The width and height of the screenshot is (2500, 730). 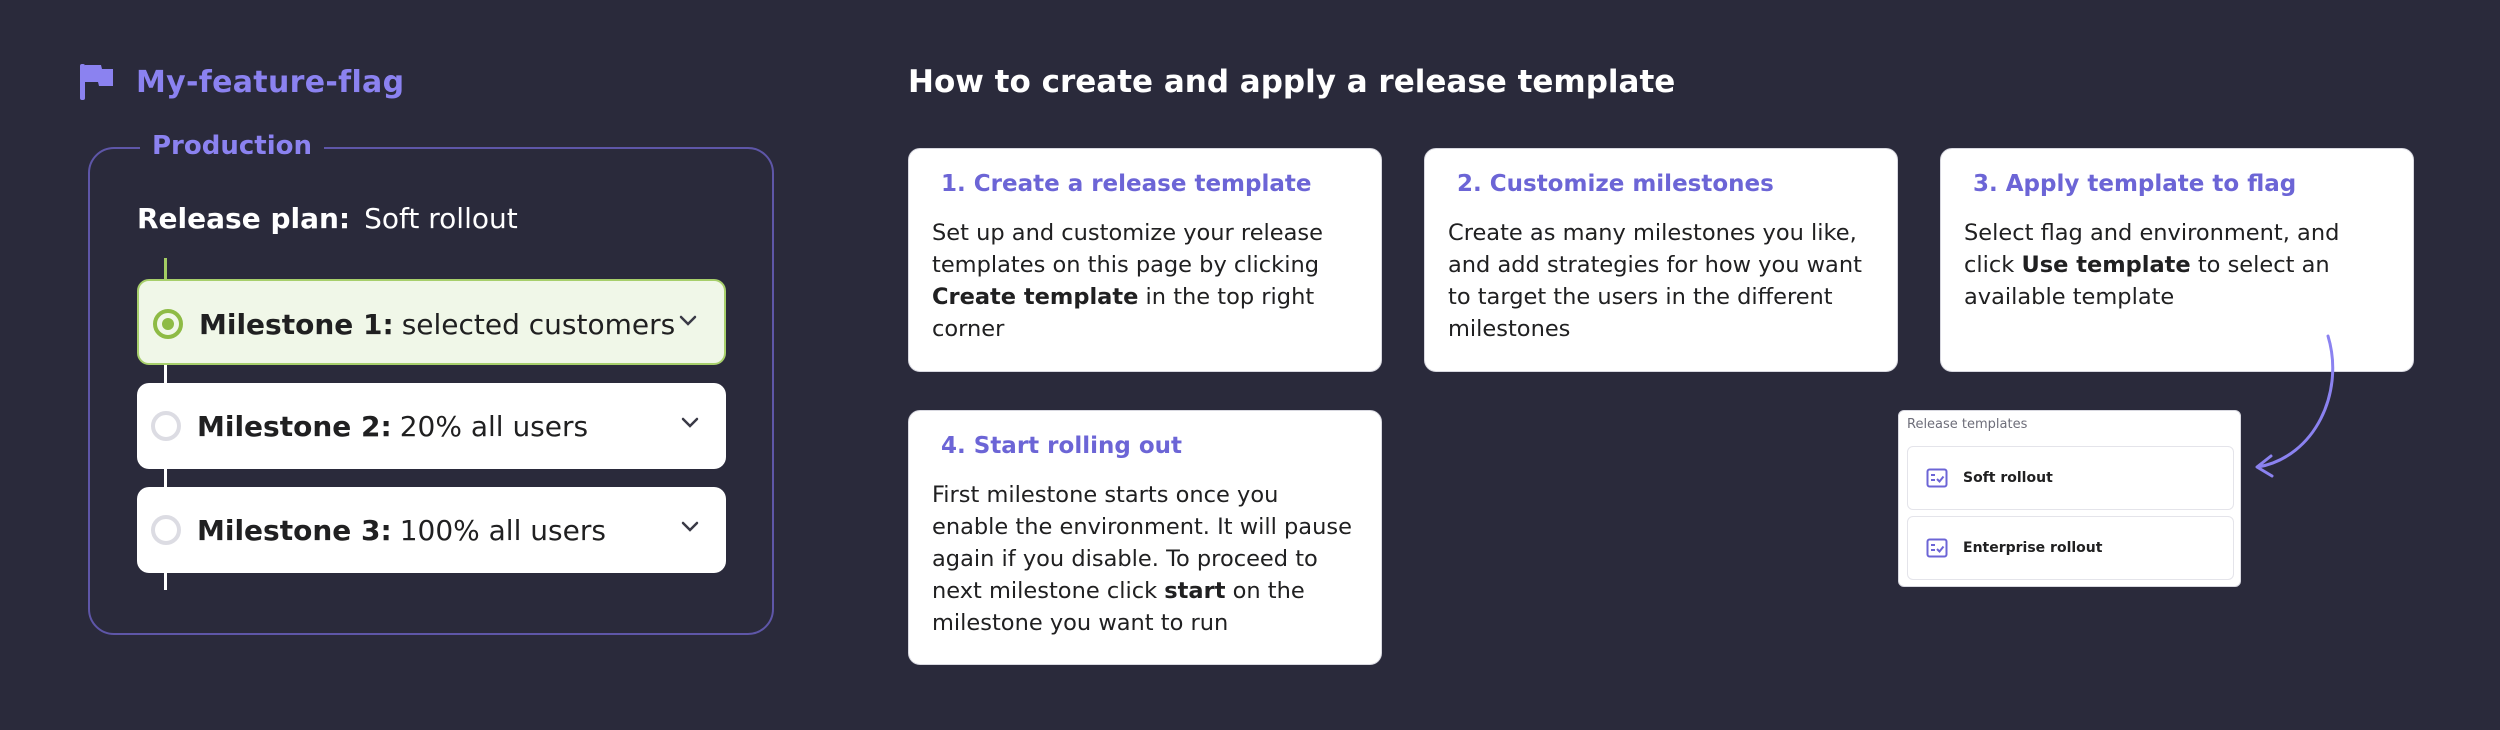 I want to click on template-item-enterprise-rollout: Enterprise rollout, so click(x=2070, y=548).